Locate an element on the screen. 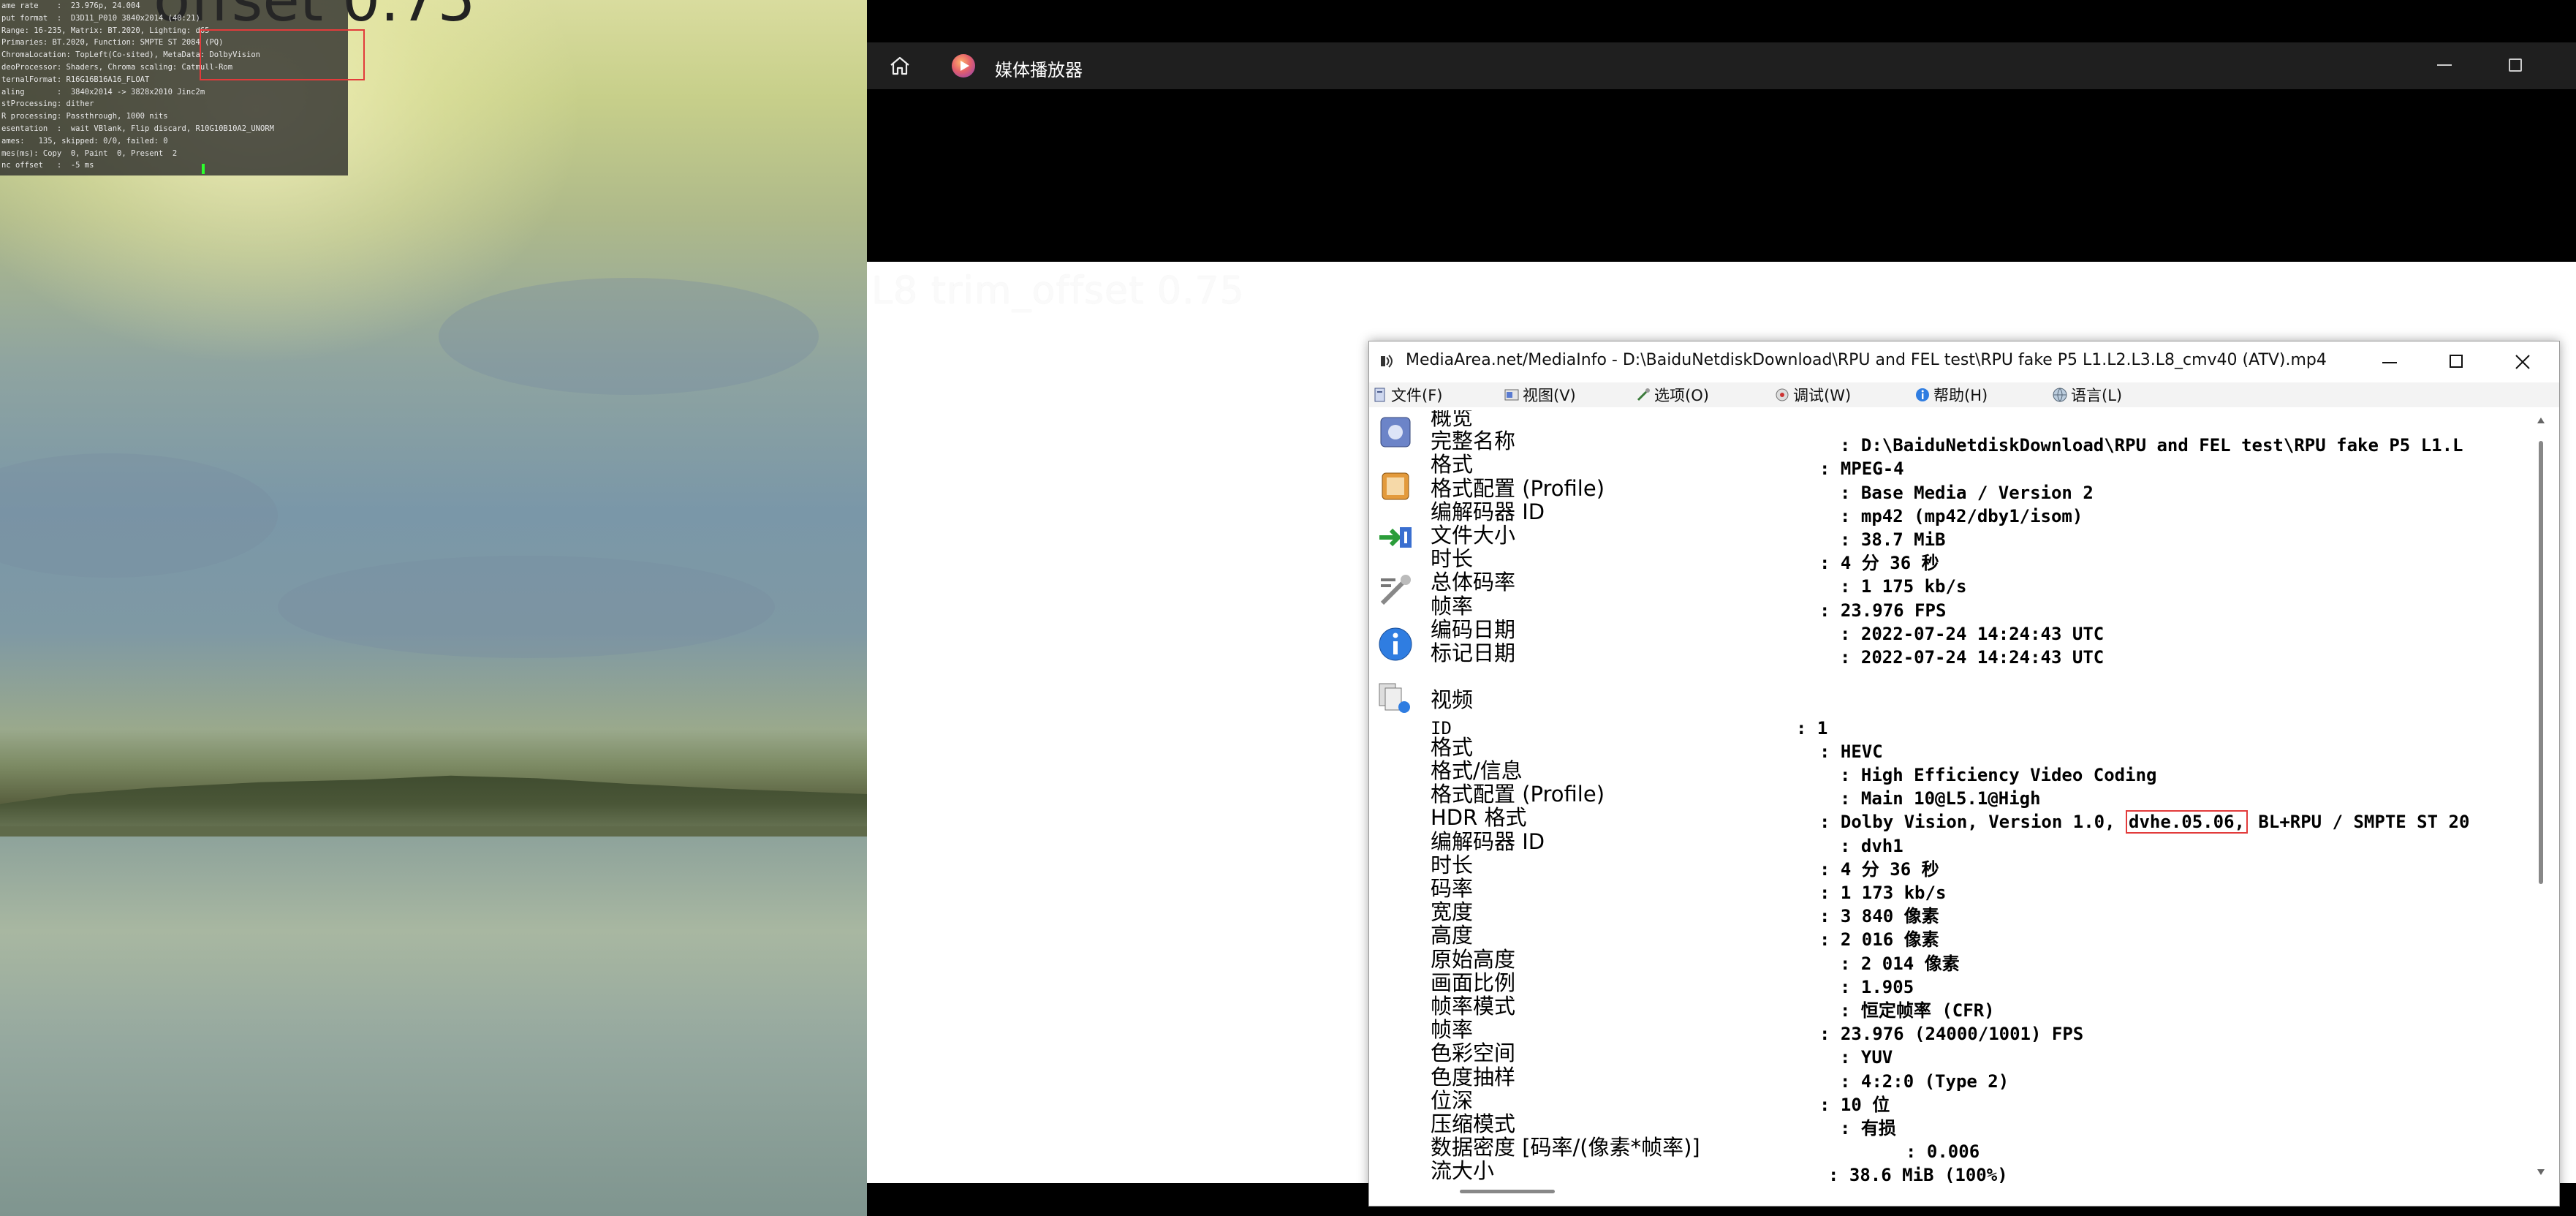  menu-view: 视图(V) is located at coordinates (1540, 394).